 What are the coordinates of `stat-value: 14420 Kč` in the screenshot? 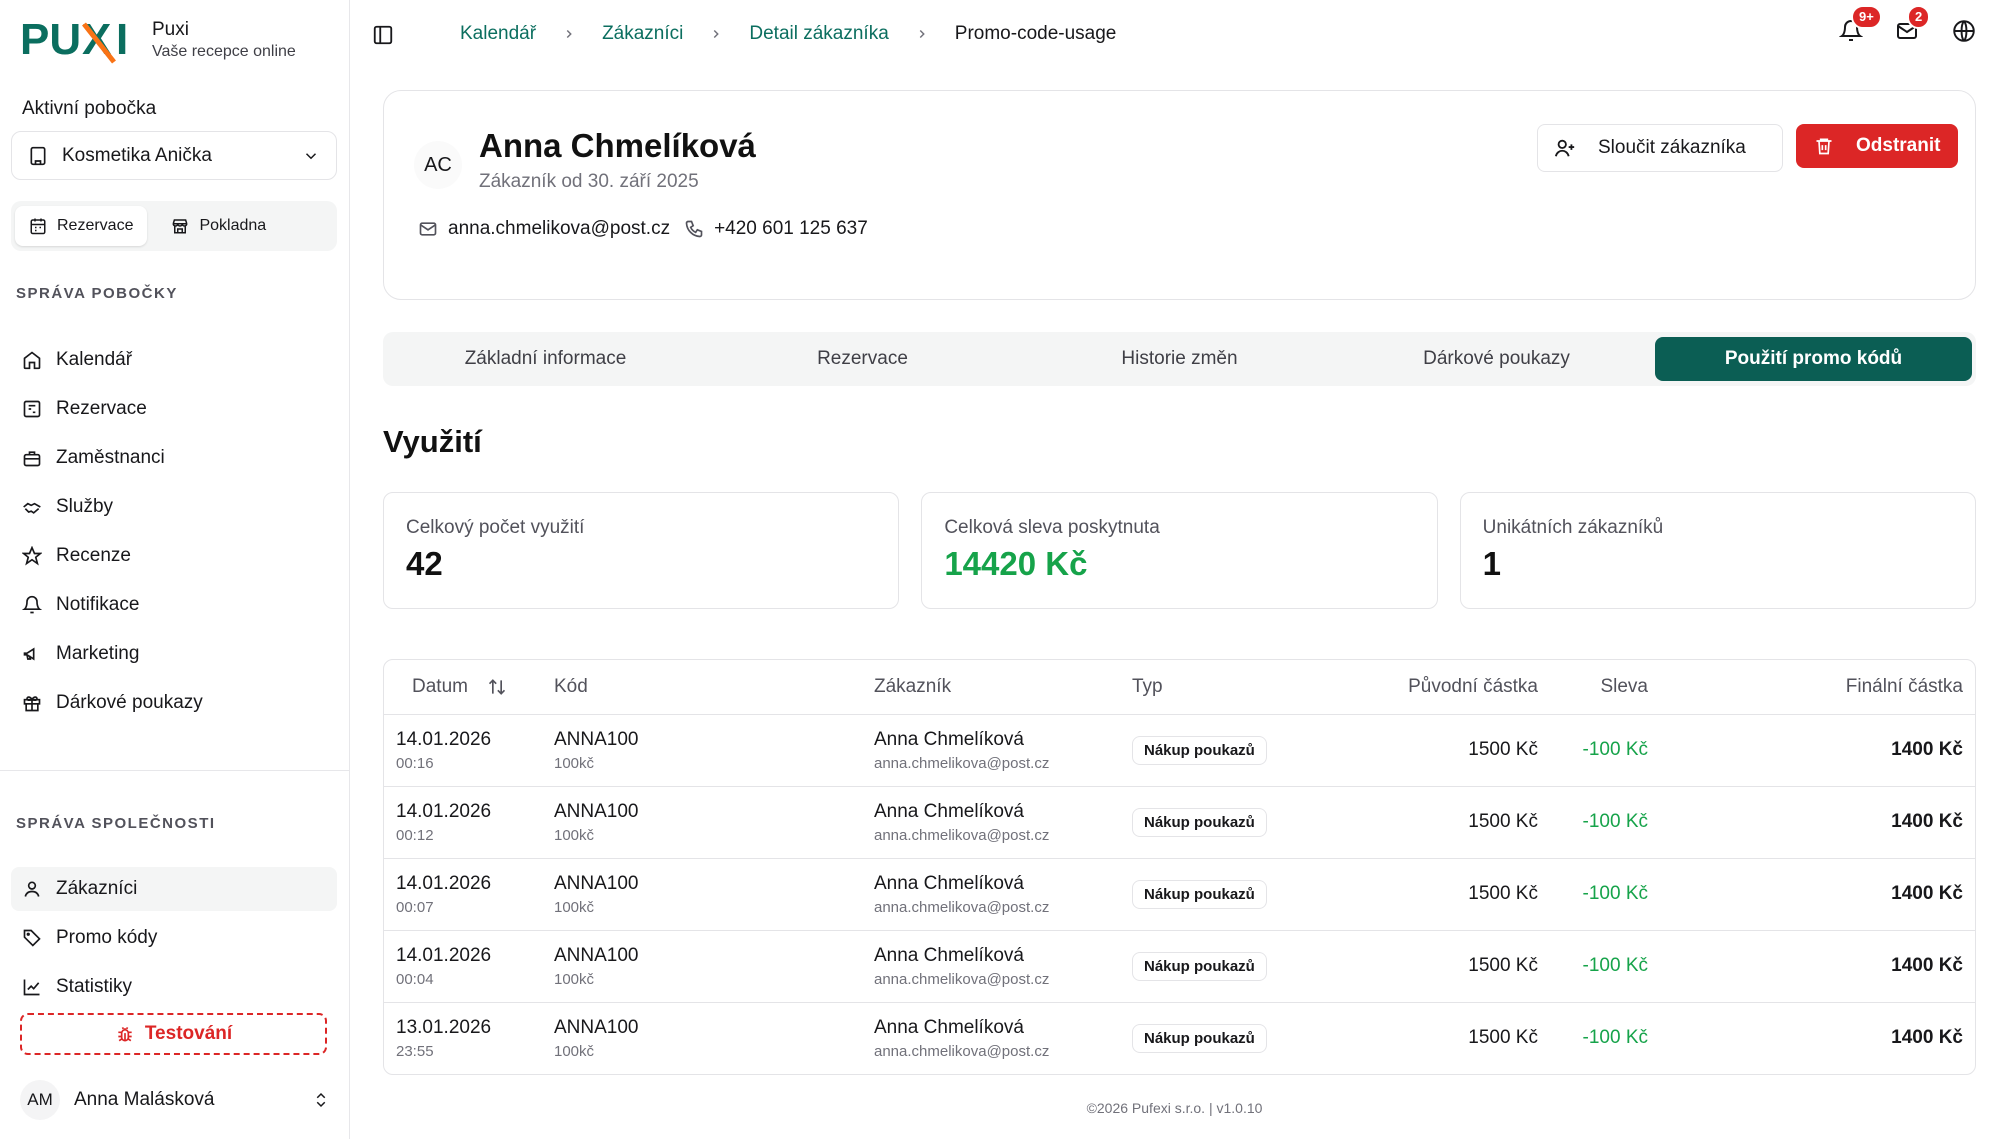 It's located at (1016, 563).